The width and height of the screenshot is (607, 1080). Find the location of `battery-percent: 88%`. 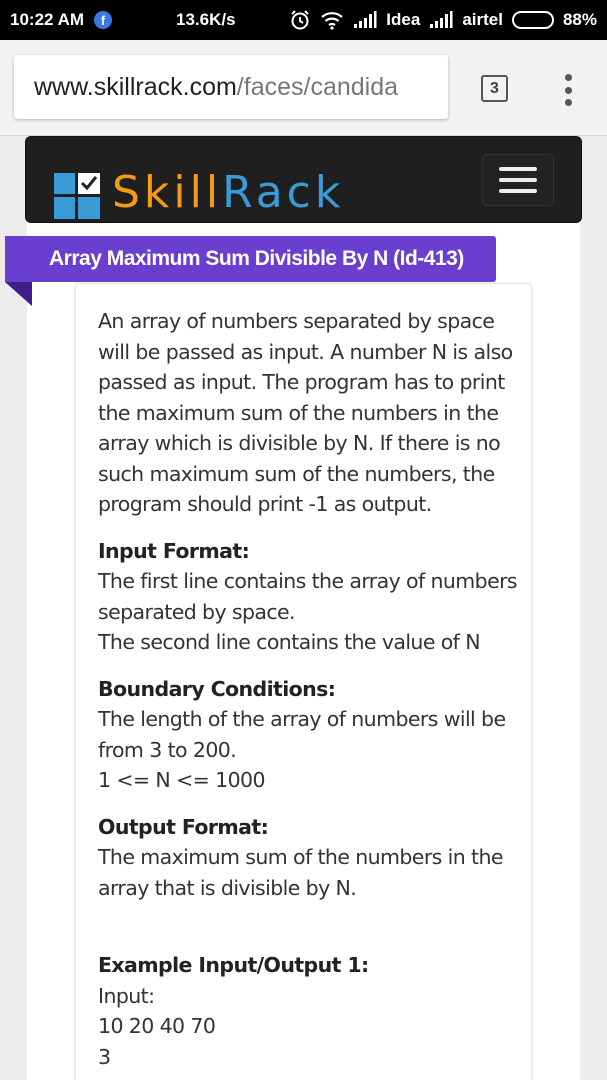

battery-percent: 88% is located at coordinates (579, 19).